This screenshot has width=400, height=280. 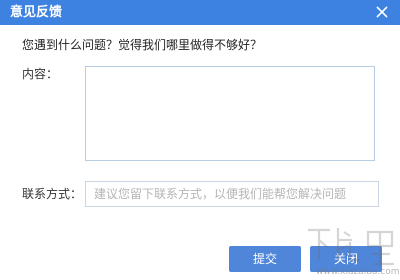 I want to click on contact-label: 联系方式：, so click(x=52, y=194).